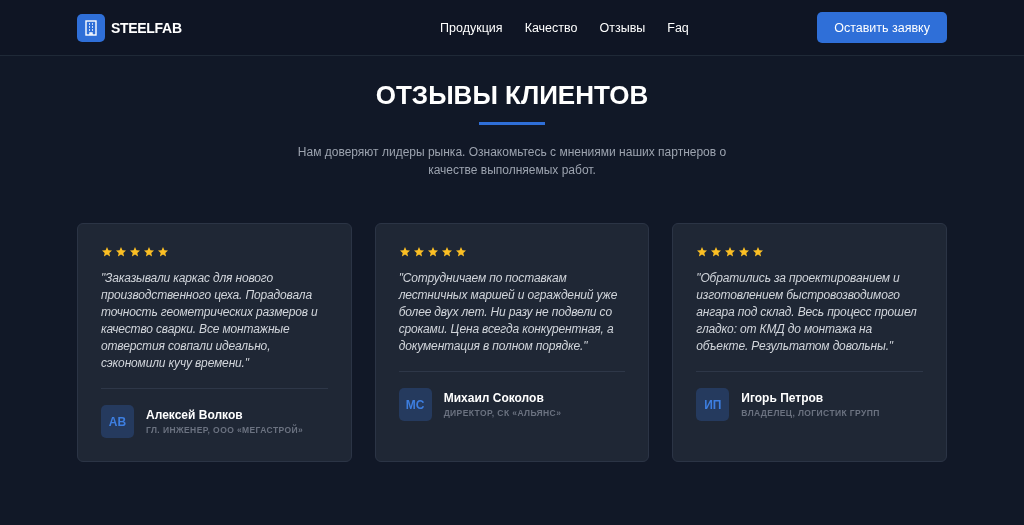  Describe the element at coordinates (91, 27) in the screenshot. I see `building-icon` at that location.